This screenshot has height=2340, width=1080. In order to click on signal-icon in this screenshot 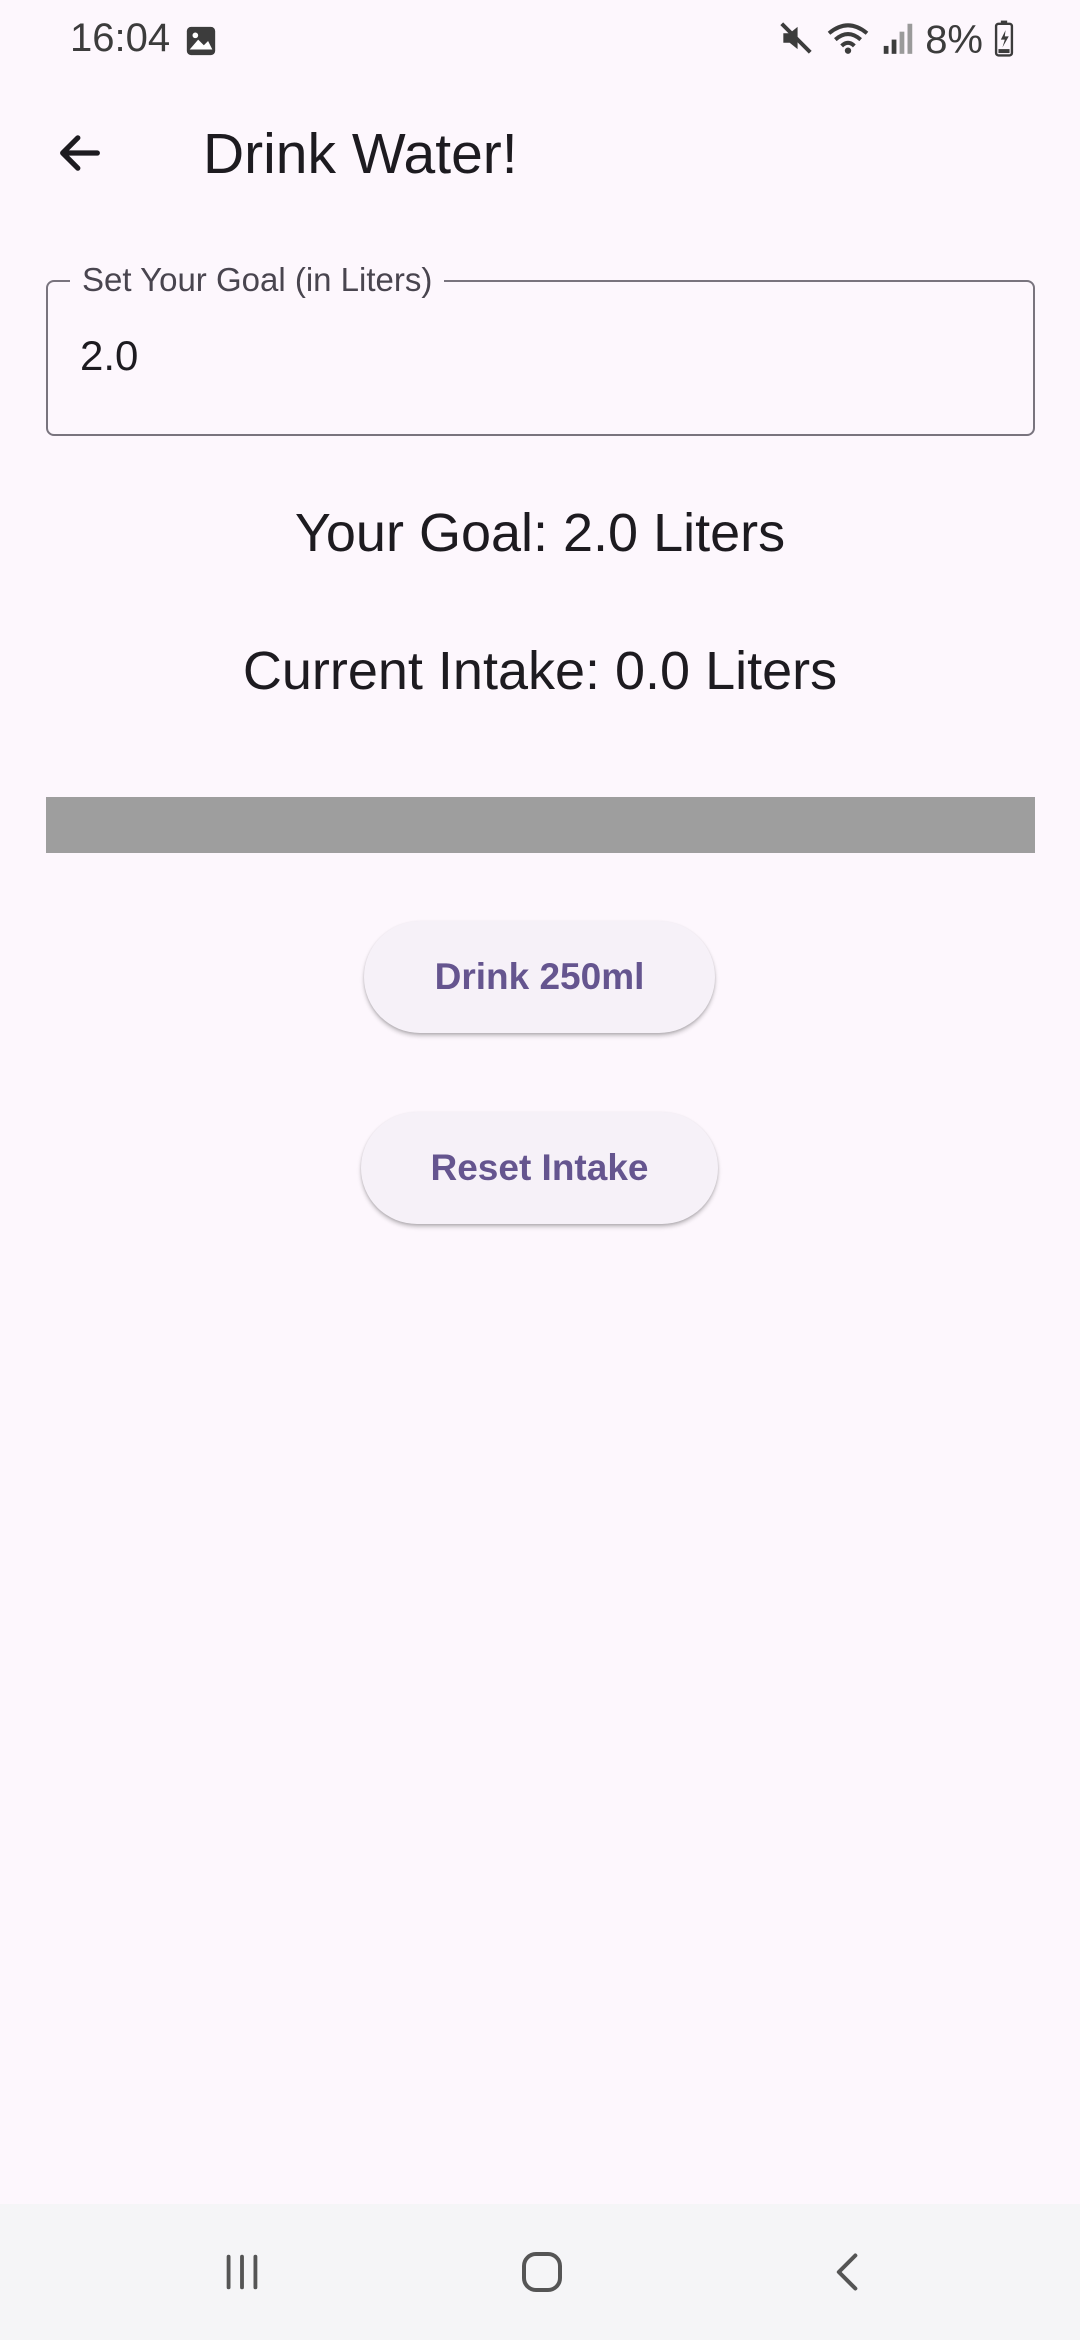, I will do `click(898, 40)`.